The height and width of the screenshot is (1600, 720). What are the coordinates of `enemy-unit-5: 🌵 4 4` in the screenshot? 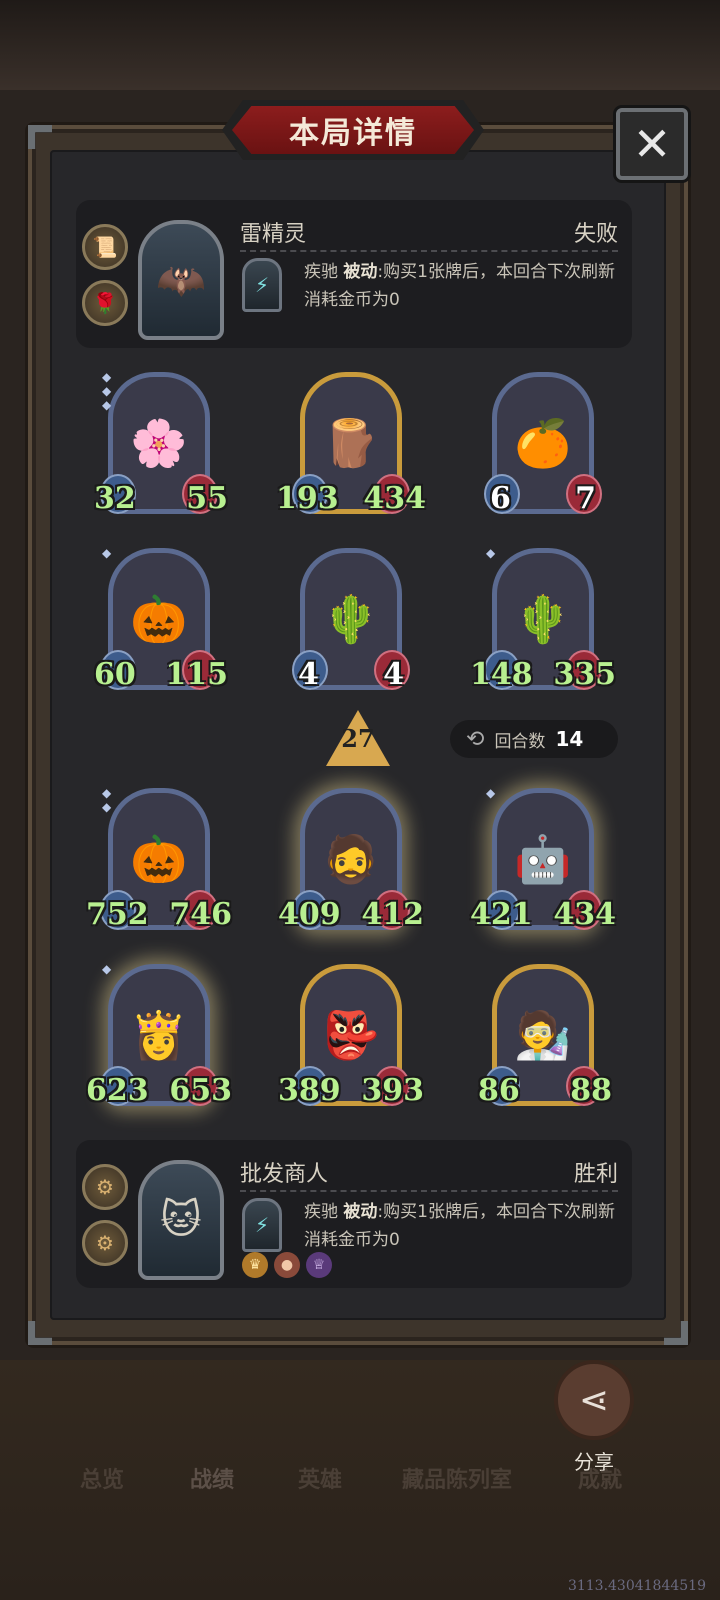 It's located at (351, 619).